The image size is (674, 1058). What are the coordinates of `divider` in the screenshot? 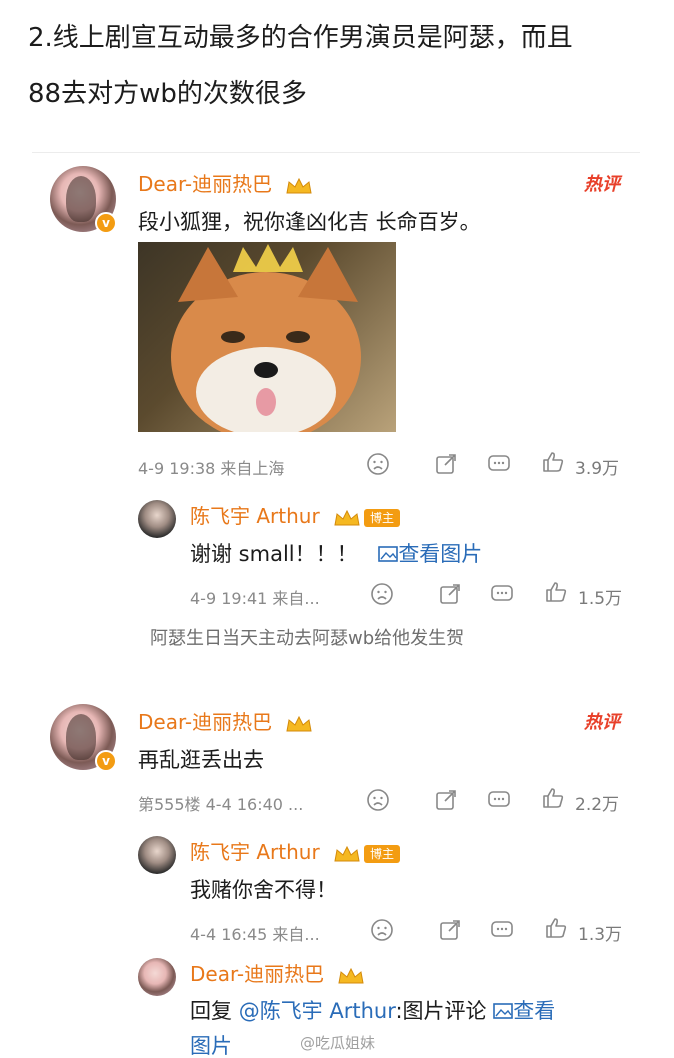 It's located at (336, 152).